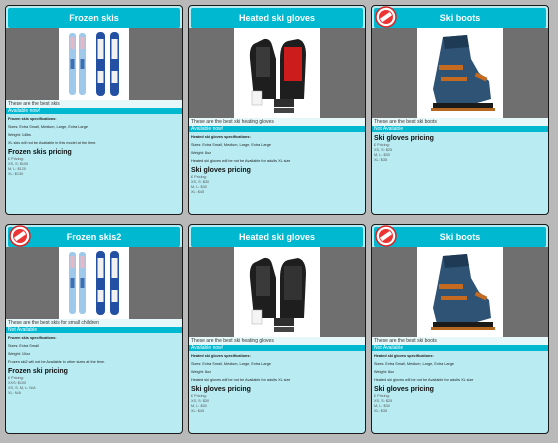  What do you see at coordinates (19, 135) in the screenshot?
I see `spec-weight: Weight: 14lbs` at bounding box center [19, 135].